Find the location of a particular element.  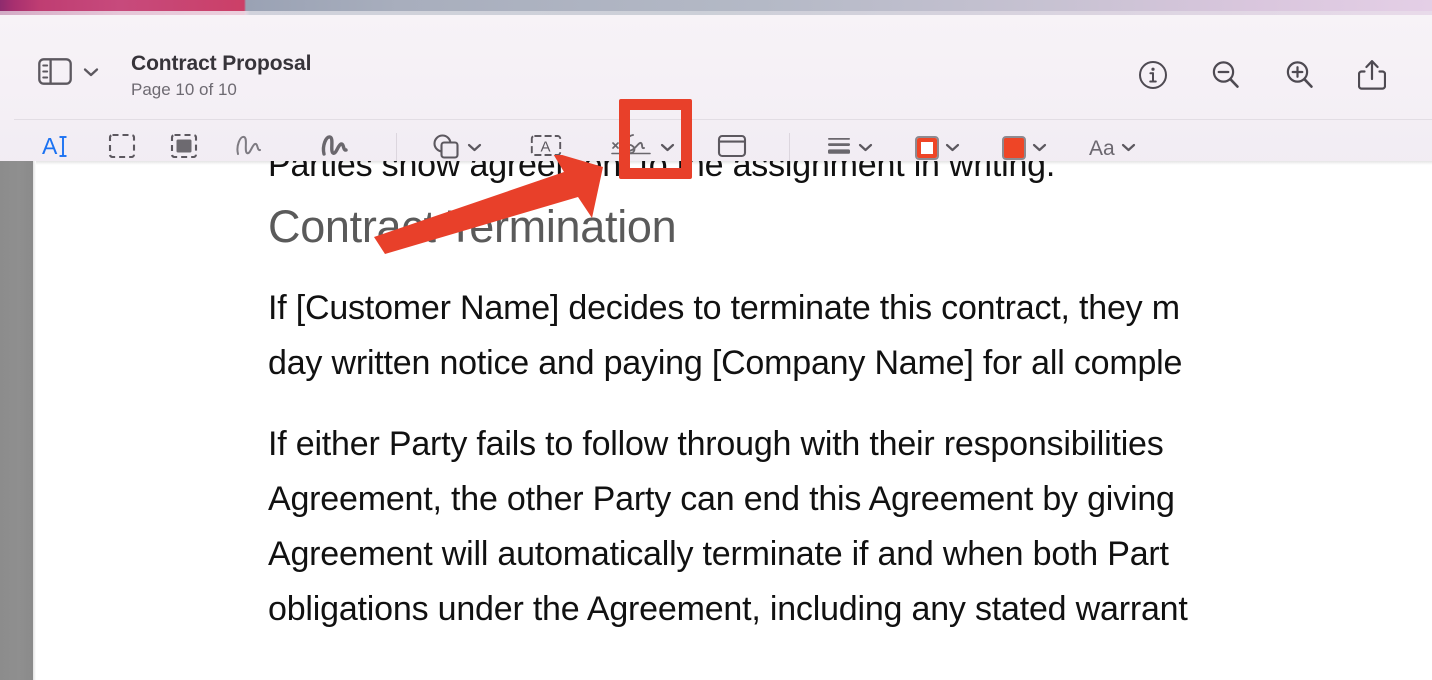

text-tool: A is located at coordinates (546, 148).